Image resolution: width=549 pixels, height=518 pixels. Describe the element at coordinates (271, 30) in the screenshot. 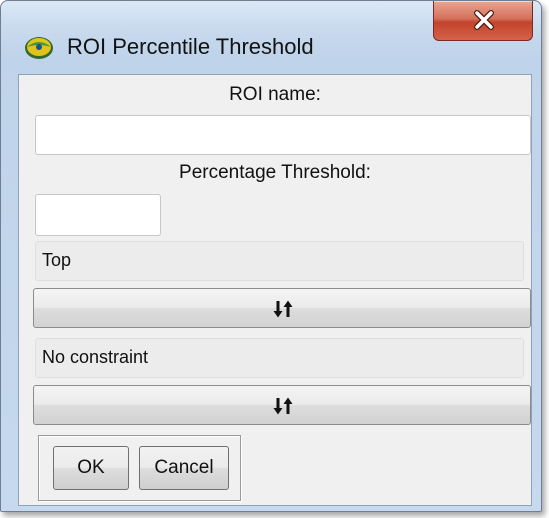

I see `title-bar: ROI Percentile Threshold` at that location.